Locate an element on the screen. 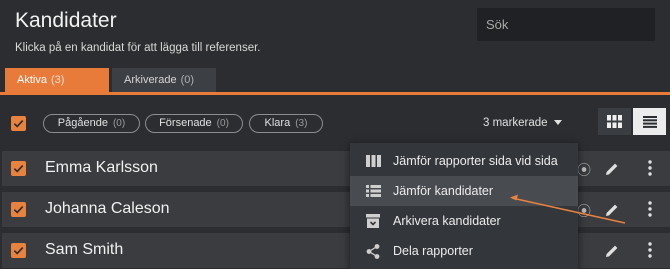 This screenshot has height=269, width=670. tab-archived-label: Arkiverade is located at coordinates (150, 80).